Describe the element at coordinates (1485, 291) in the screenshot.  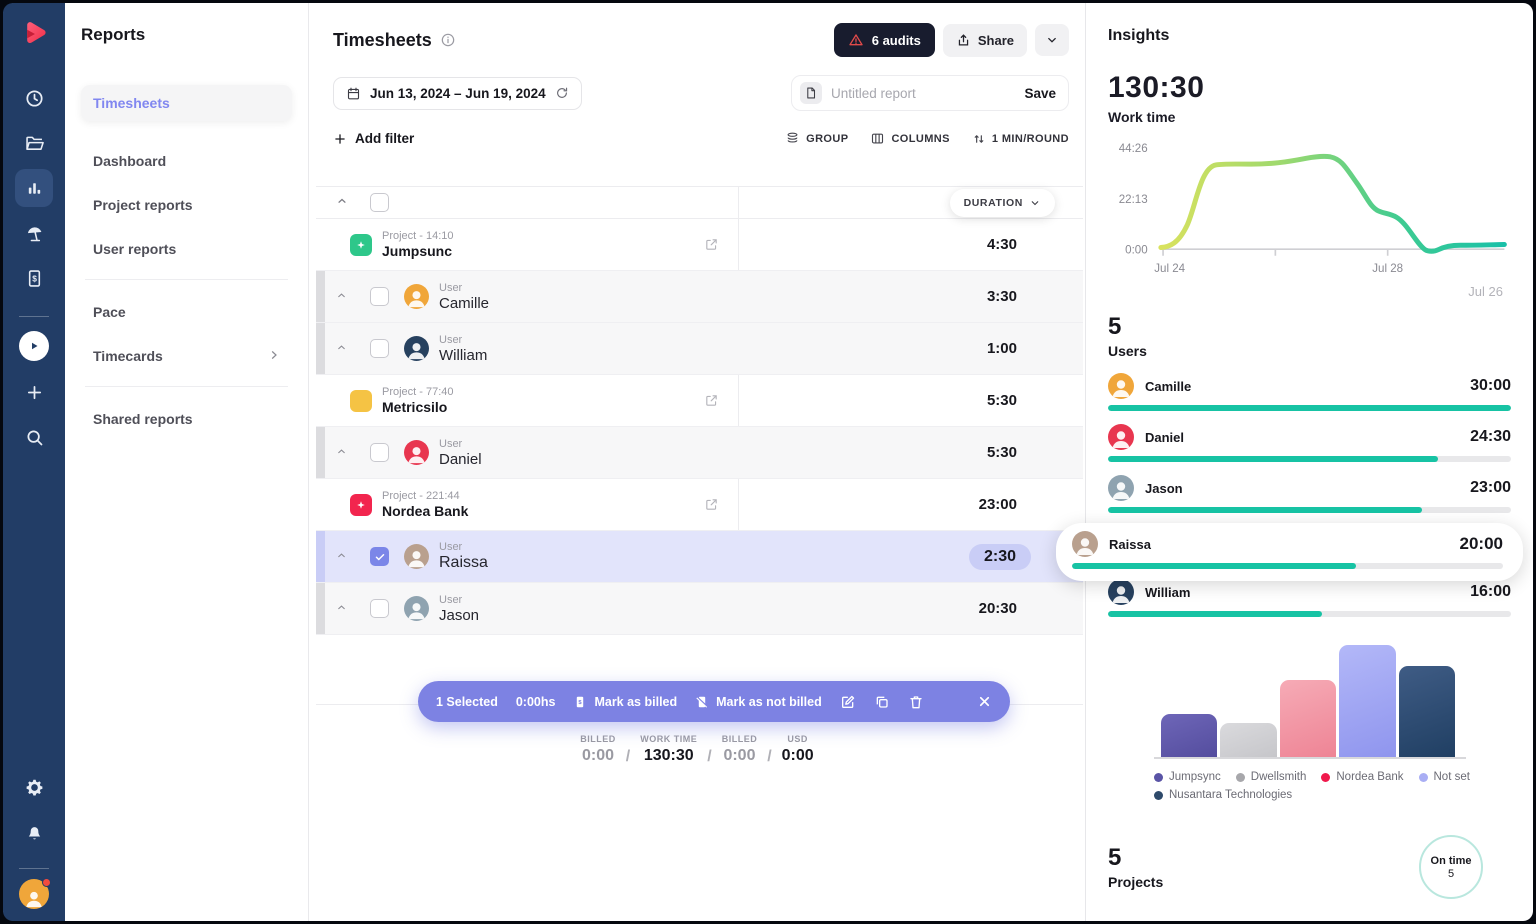
I see `chart-annotation: Jul 26` at that location.